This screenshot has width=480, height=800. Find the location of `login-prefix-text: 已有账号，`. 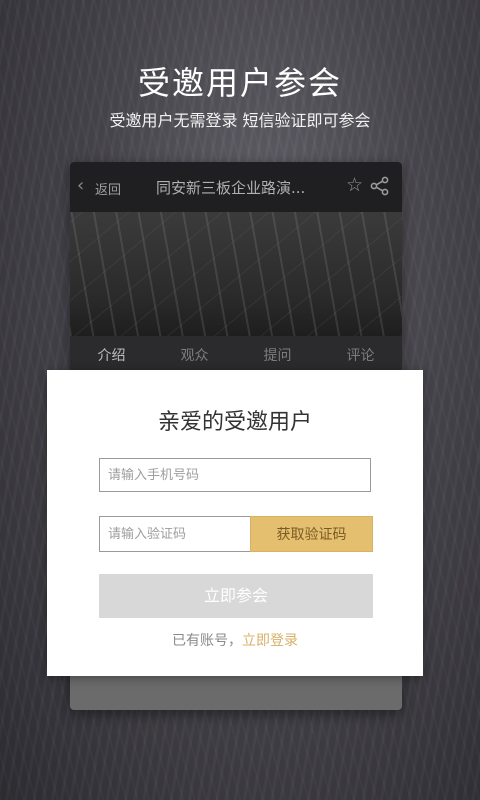

login-prefix-text: 已有账号， is located at coordinates (207, 641).